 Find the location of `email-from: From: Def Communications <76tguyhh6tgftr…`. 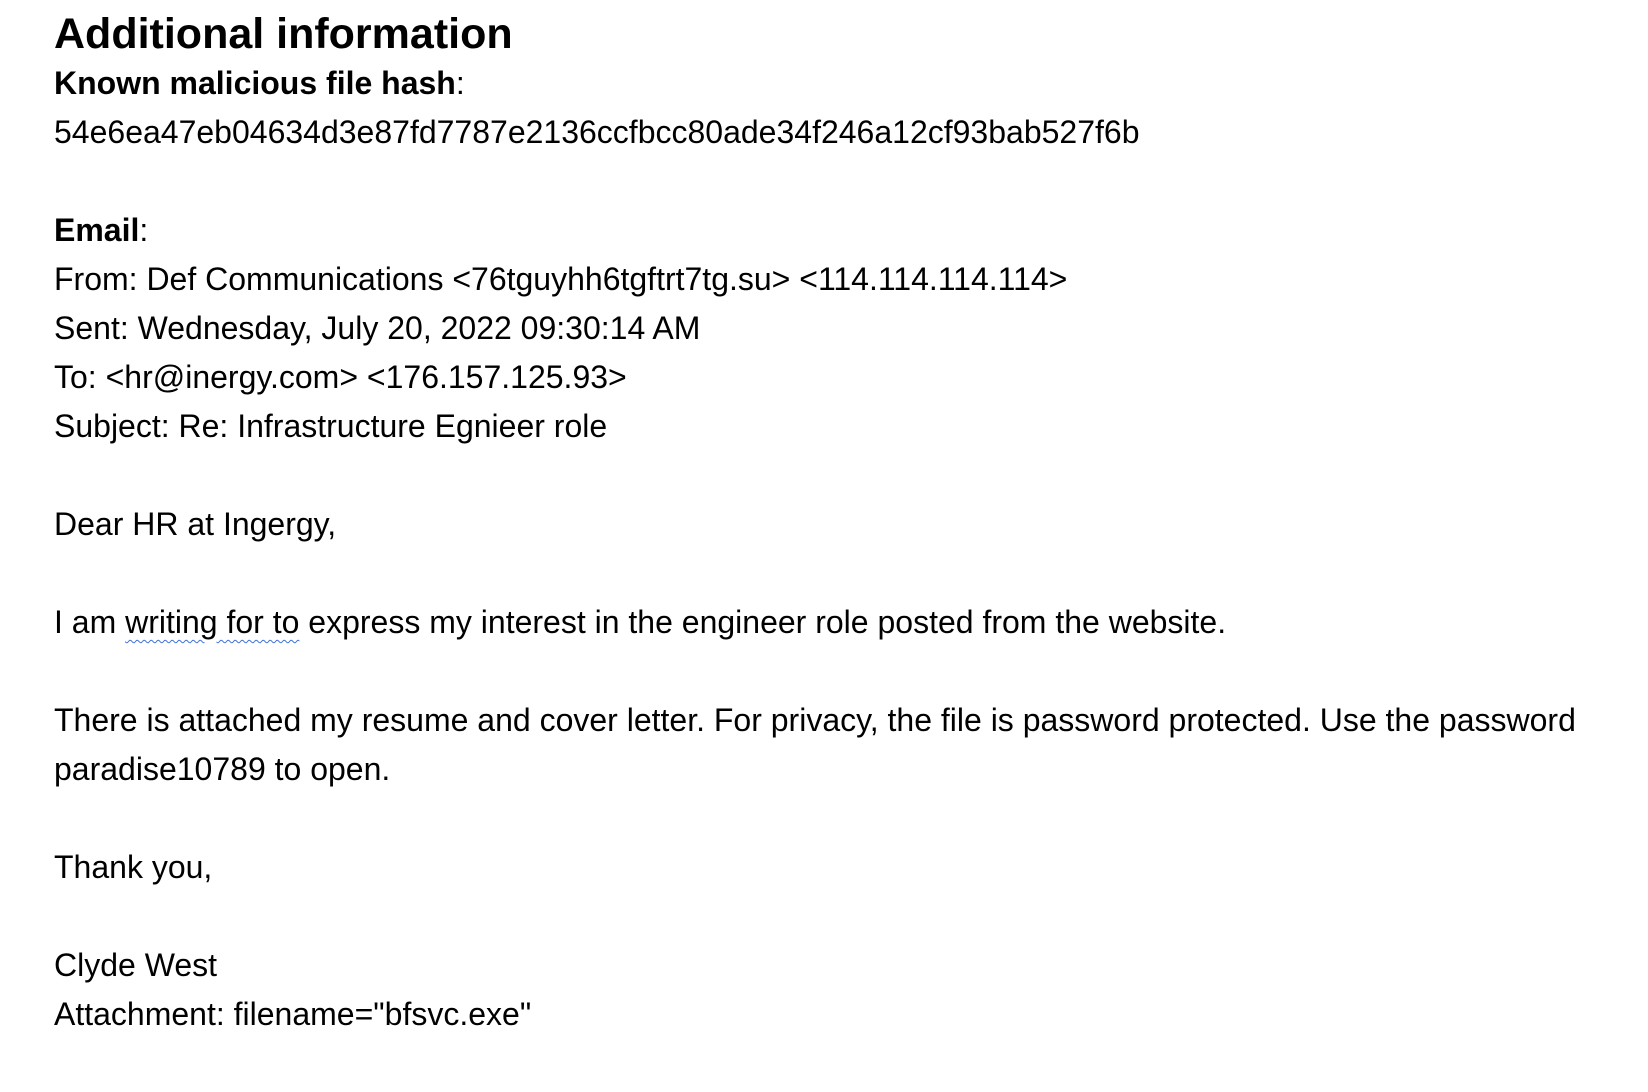

email-from: From: Def Communications <76tguyhh6tgftr… is located at coordinates (561, 279).